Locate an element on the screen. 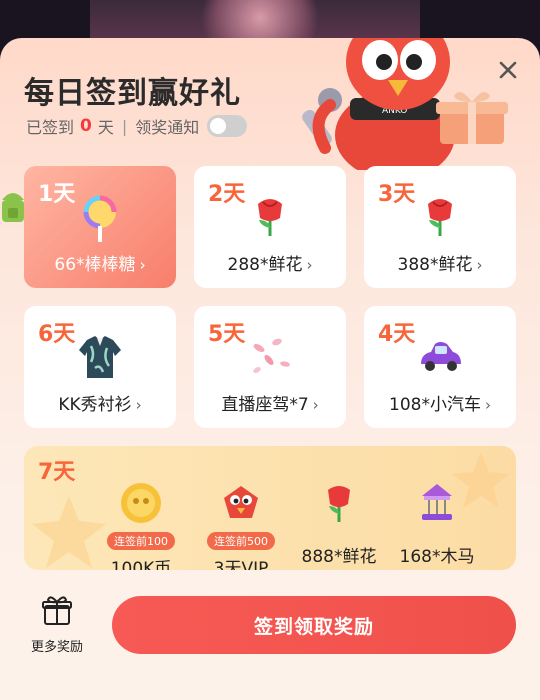 This screenshot has width=540, height=700. gift-box-icon is located at coordinates (472, 118).